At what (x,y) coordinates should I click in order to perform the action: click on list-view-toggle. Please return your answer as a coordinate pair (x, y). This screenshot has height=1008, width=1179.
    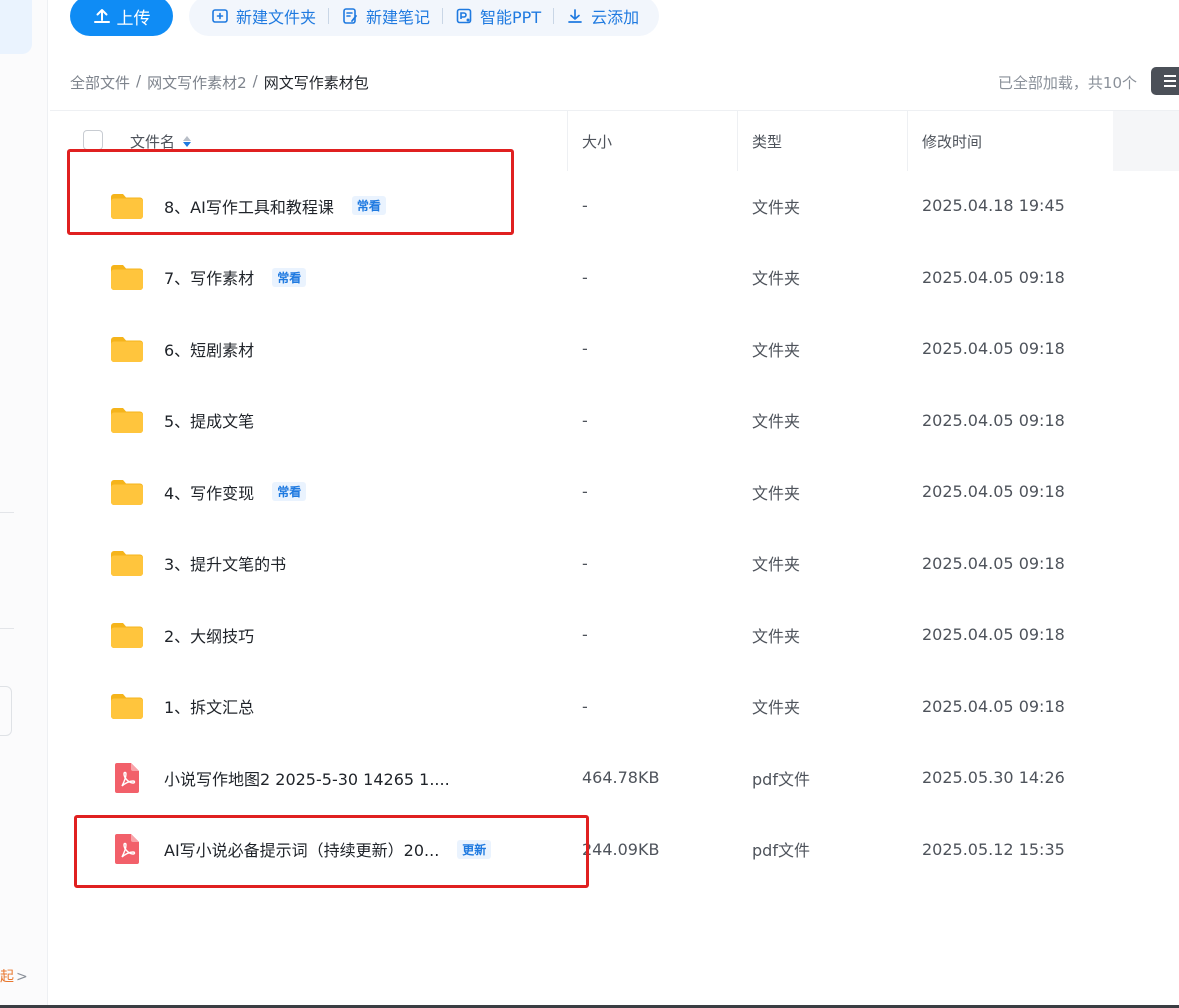
    Looking at the image, I should click on (1165, 81).